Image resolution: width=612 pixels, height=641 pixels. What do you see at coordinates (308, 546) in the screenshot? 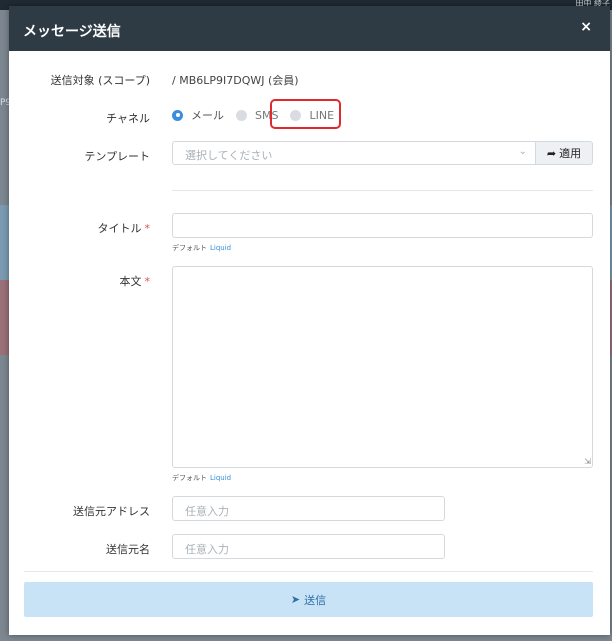
I see `from-name-input: 任意入力` at bounding box center [308, 546].